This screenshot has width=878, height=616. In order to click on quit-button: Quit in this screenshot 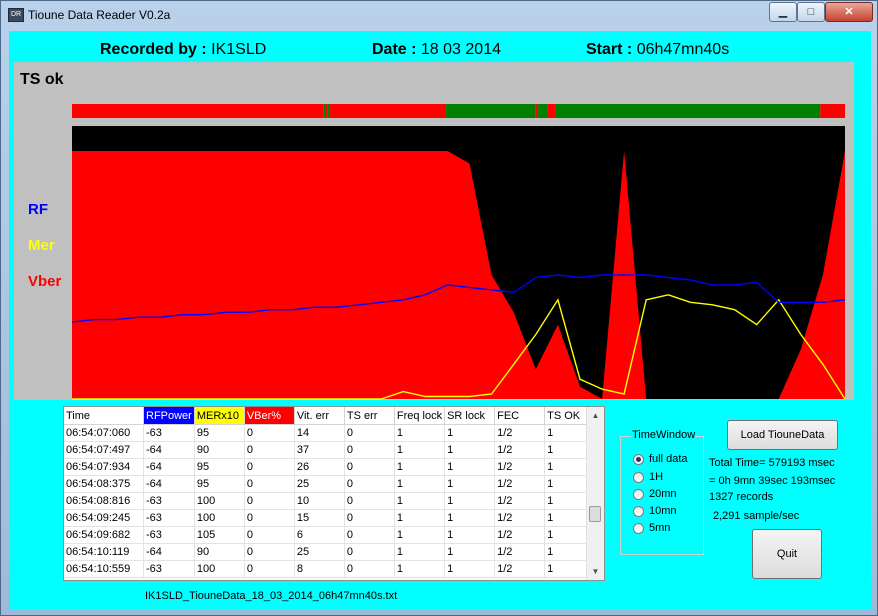, I will do `click(787, 554)`.